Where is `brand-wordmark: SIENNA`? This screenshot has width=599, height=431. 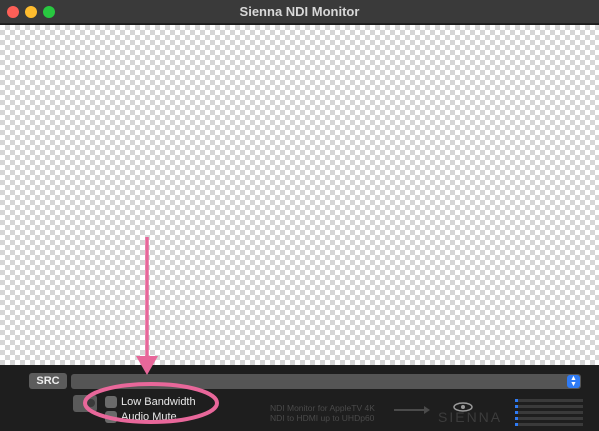
brand-wordmark: SIENNA is located at coordinates (470, 417).